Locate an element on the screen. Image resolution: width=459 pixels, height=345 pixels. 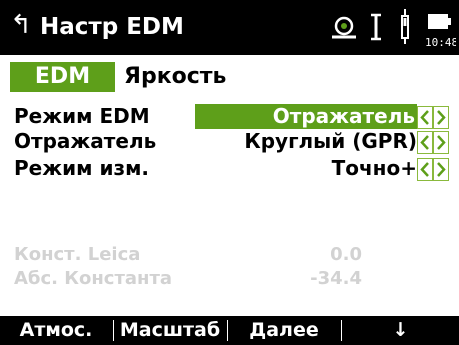
measure-mode-value: Точно+ is located at coordinates (374, 168).